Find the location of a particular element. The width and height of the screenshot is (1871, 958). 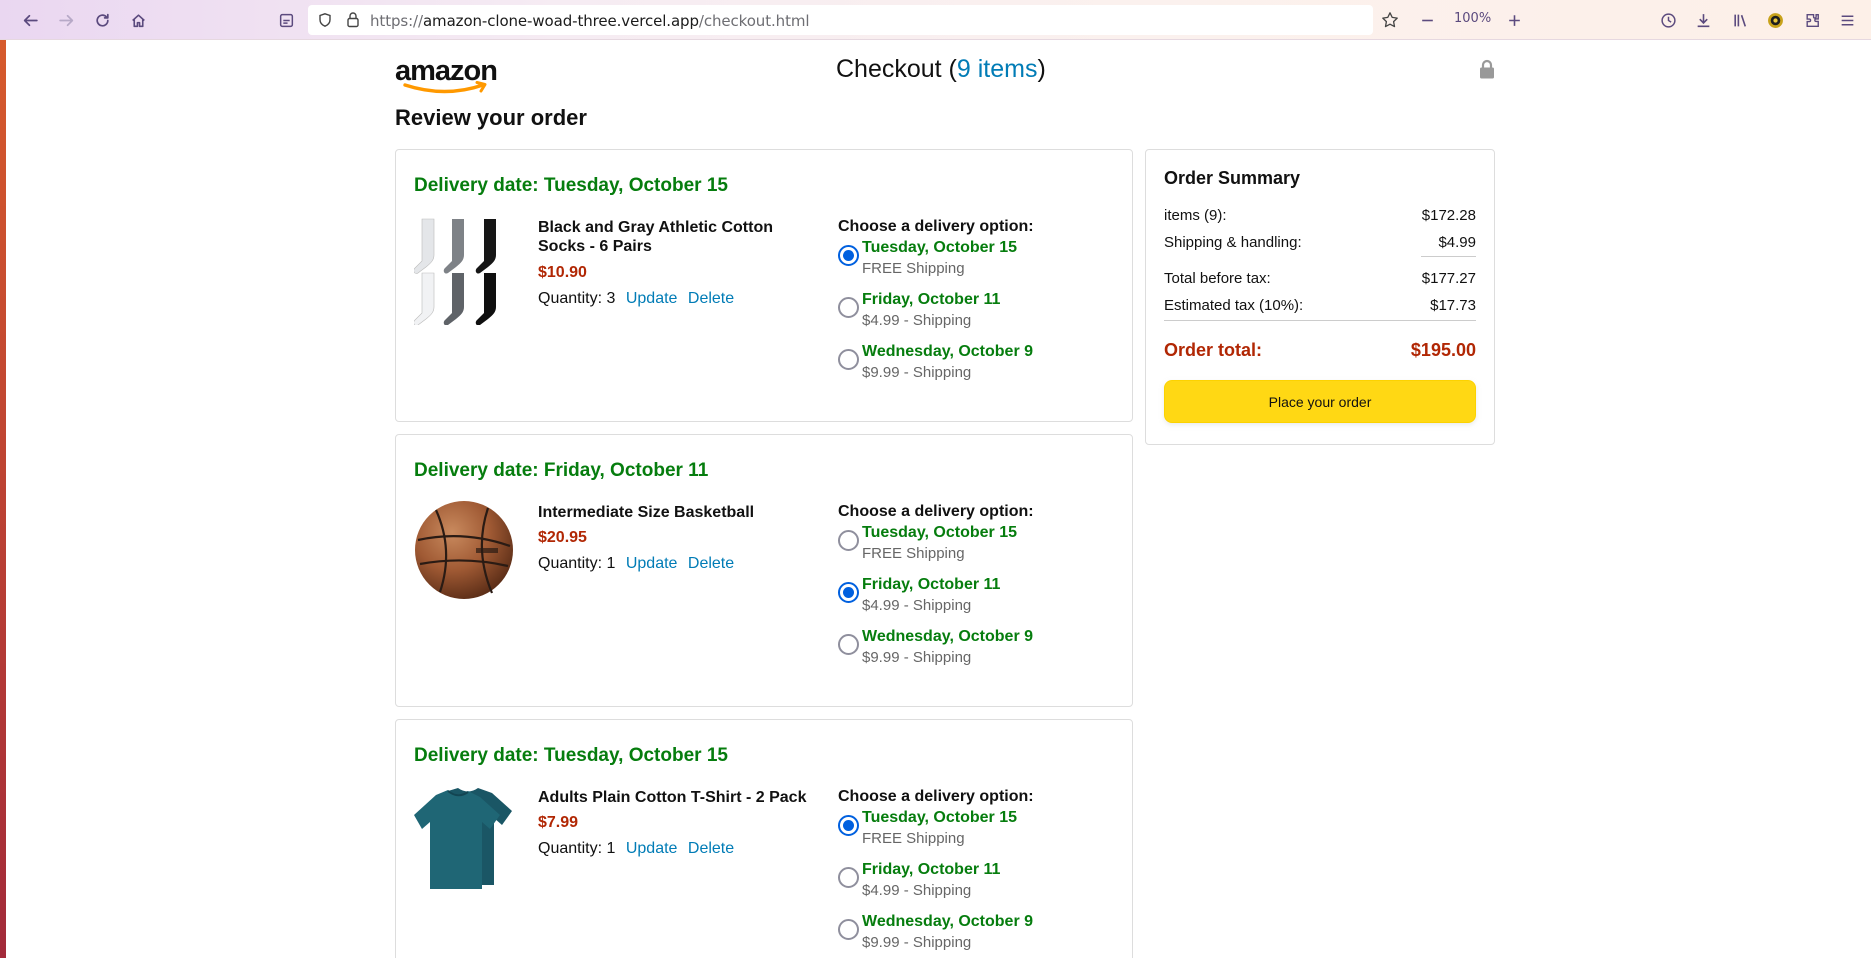

product-price: $20.95 is located at coordinates (562, 537).